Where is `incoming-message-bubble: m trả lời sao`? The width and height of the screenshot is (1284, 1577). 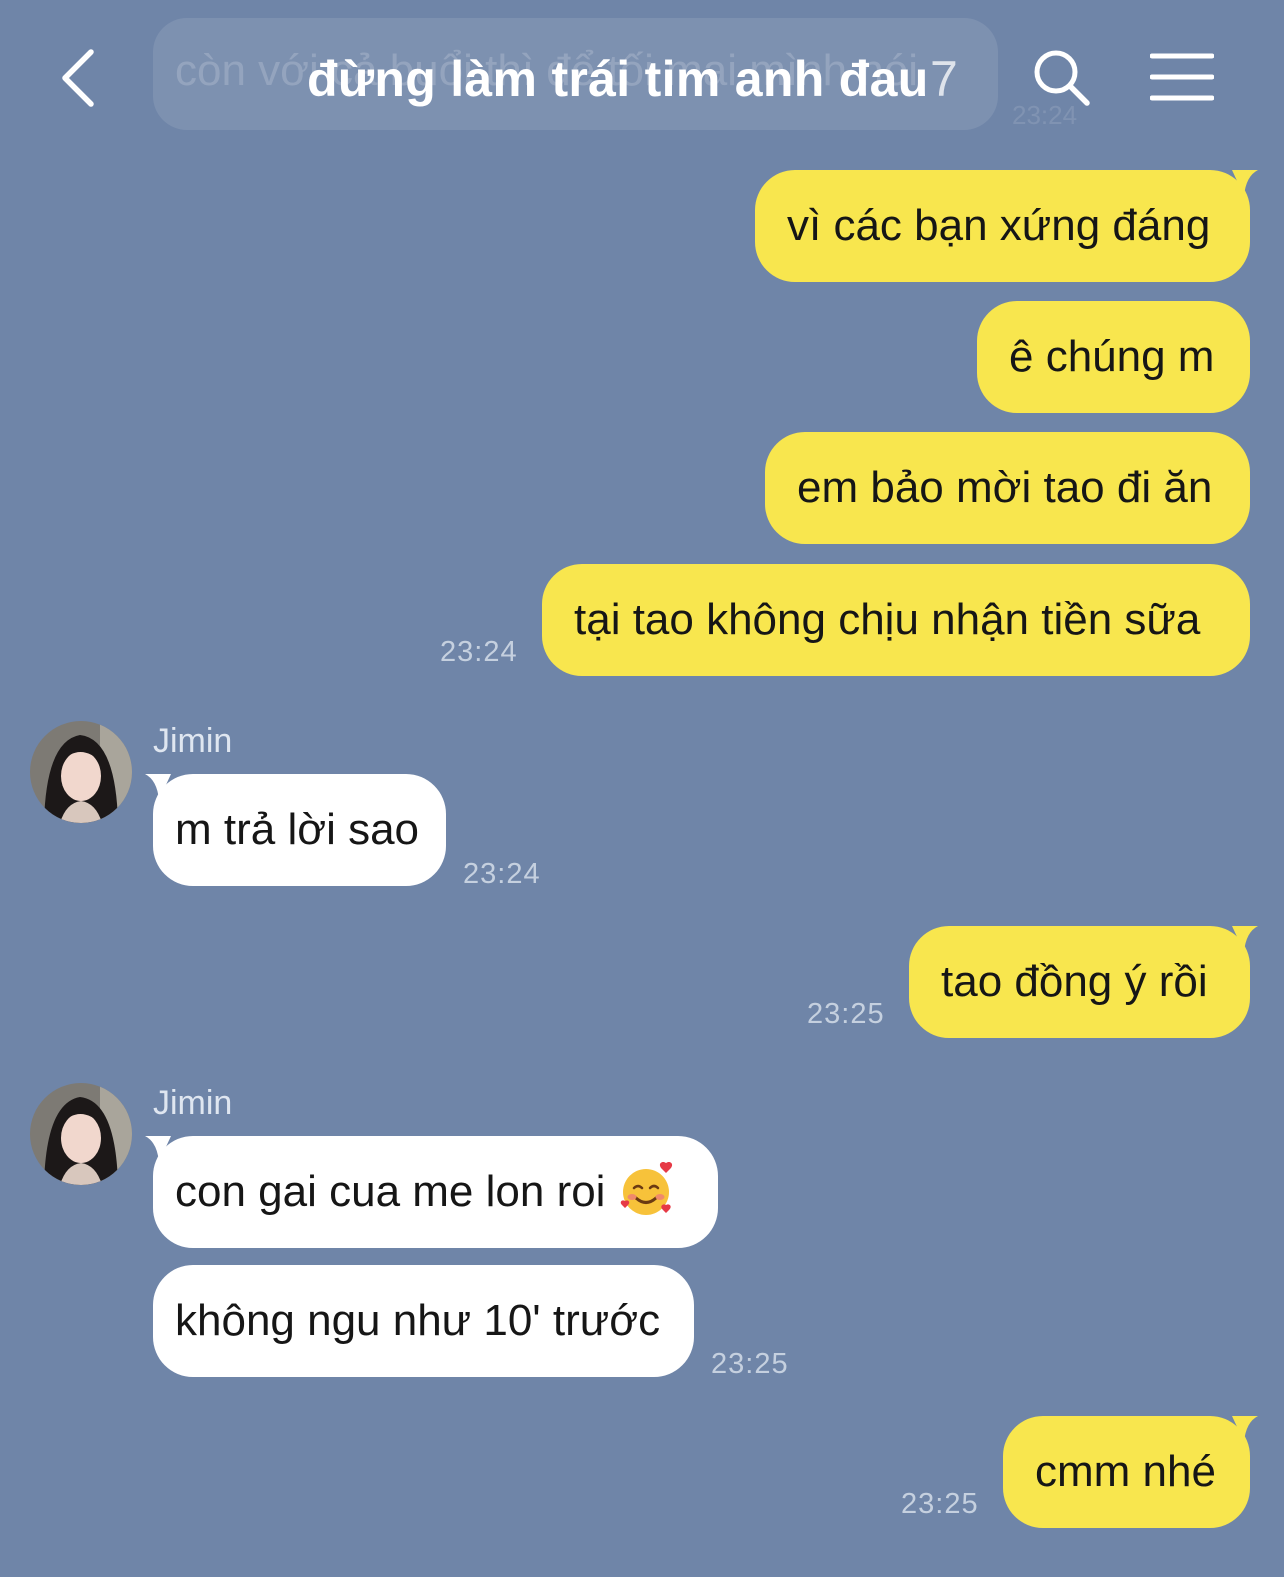 incoming-message-bubble: m trả lời sao is located at coordinates (295, 830).